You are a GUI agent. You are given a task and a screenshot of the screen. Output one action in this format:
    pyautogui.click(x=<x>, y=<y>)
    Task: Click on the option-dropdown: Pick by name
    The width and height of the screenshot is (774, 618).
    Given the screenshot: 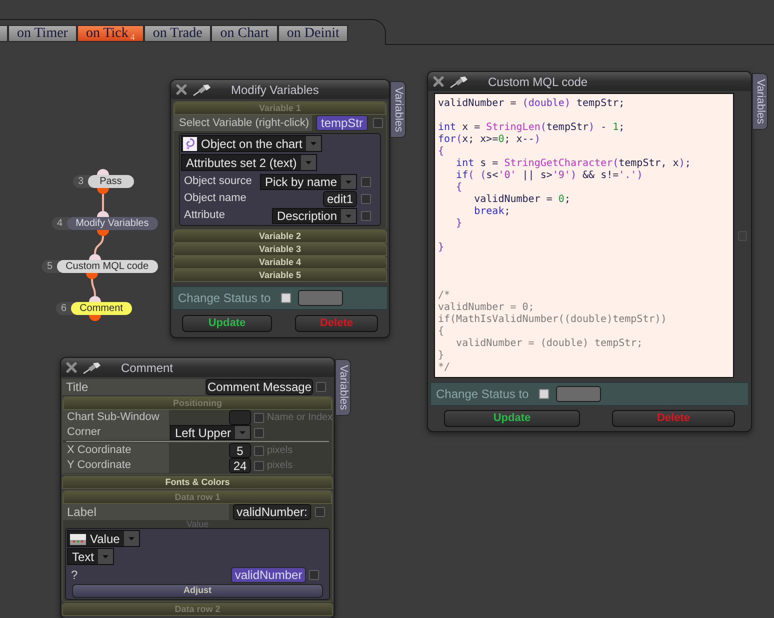 What is the action you would take?
    pyautogui.click(x=308, y=182)
    